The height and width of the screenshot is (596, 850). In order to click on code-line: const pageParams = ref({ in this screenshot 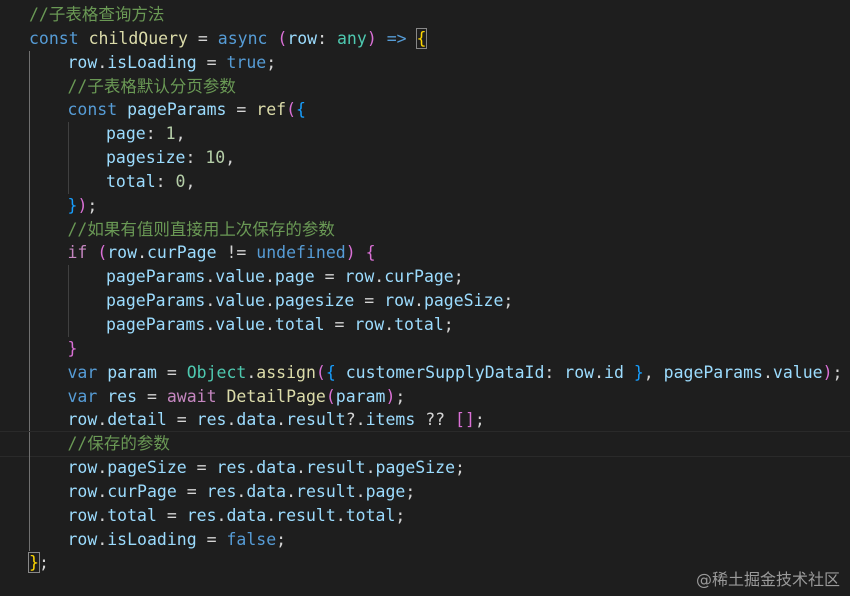, I will do `click(425, 110)`.